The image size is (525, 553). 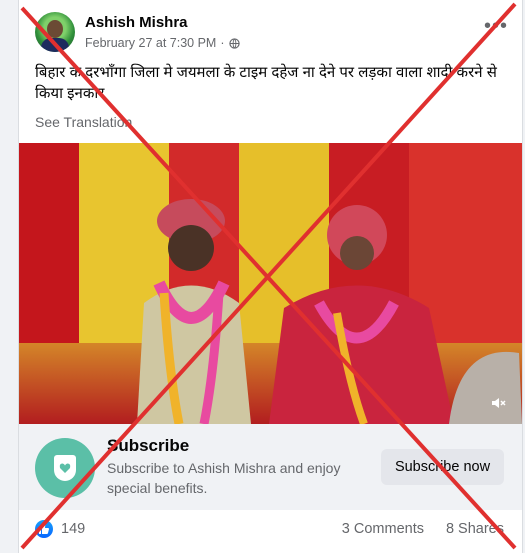 I want to click on heart-badge-icon, so click(x=65, y=468).